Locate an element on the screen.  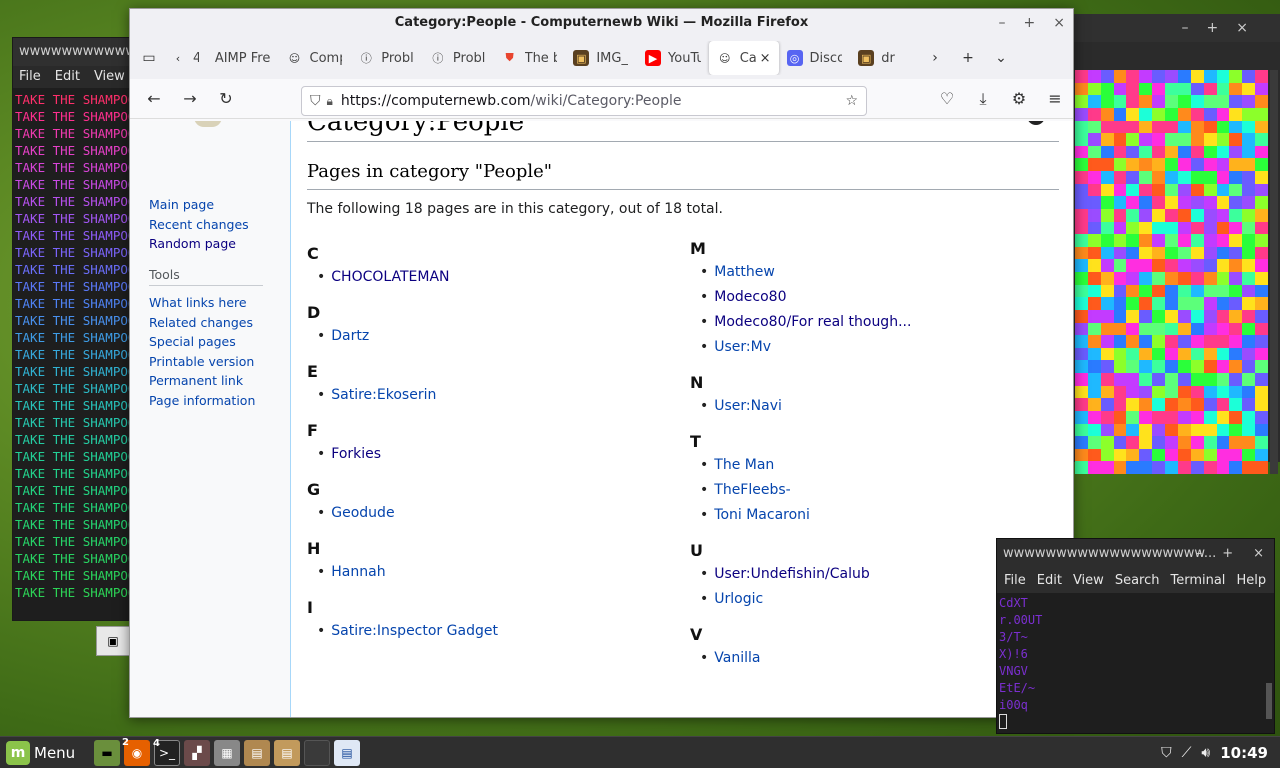
firefox-view-icon: ▭ is located at coordinates (149, 58).